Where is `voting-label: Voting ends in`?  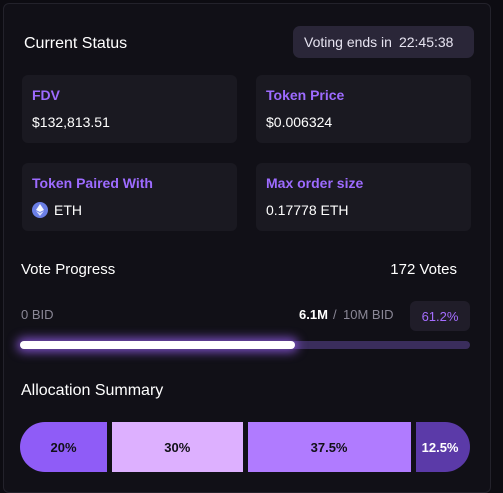 voting-label: Voting ends in is located at coordinates (348, 42).